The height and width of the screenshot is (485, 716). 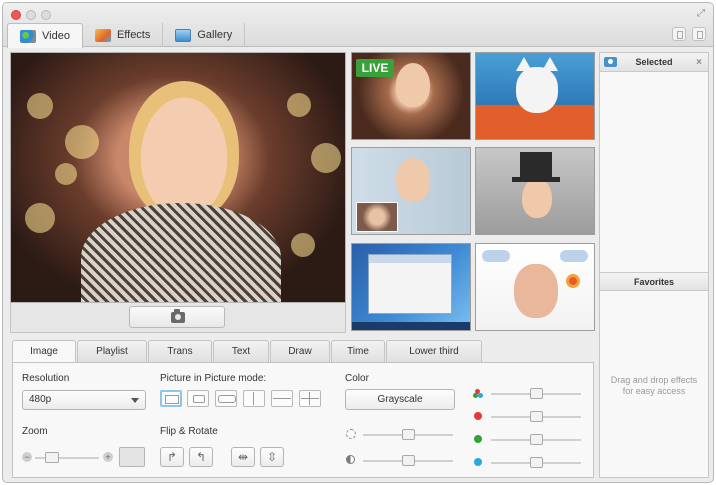 I want to click on gallery-icon, so click(x=183, y=35).